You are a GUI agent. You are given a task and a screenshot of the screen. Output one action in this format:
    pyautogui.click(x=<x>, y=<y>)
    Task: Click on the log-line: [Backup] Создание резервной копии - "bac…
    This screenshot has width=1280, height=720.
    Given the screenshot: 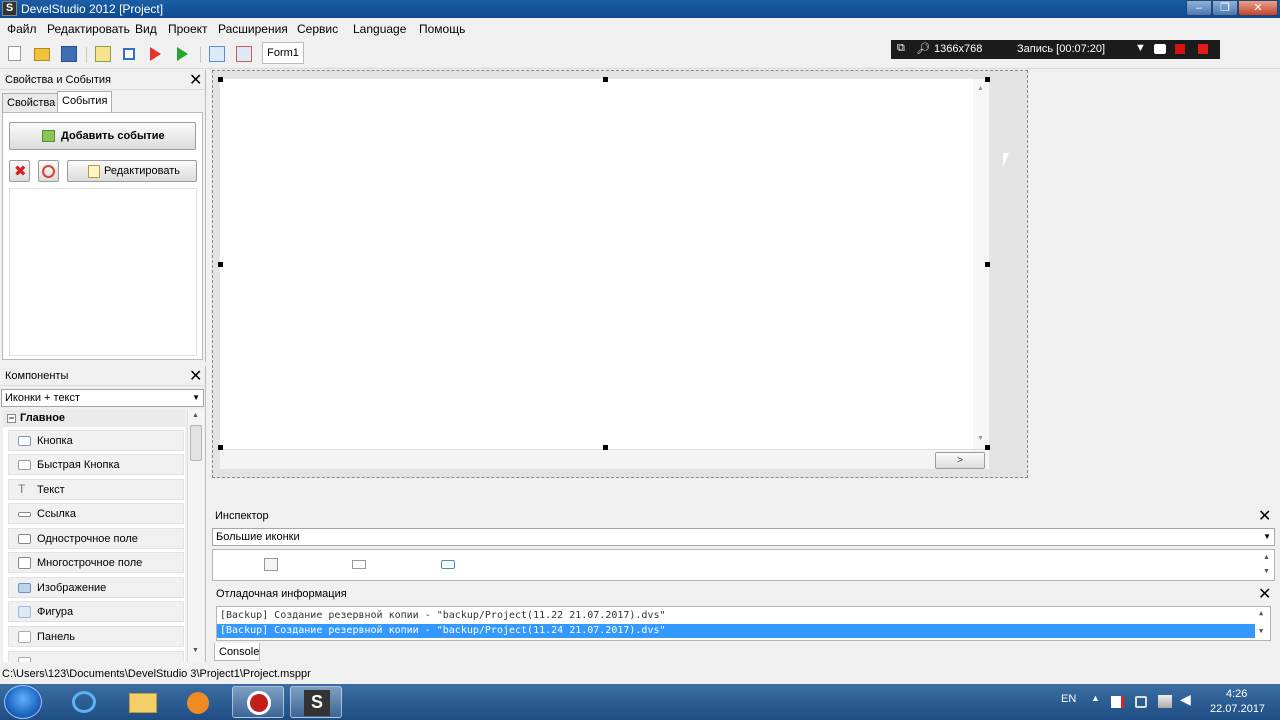 What is the action you would take?
    pyautogui.click(x=443, y=616)
    